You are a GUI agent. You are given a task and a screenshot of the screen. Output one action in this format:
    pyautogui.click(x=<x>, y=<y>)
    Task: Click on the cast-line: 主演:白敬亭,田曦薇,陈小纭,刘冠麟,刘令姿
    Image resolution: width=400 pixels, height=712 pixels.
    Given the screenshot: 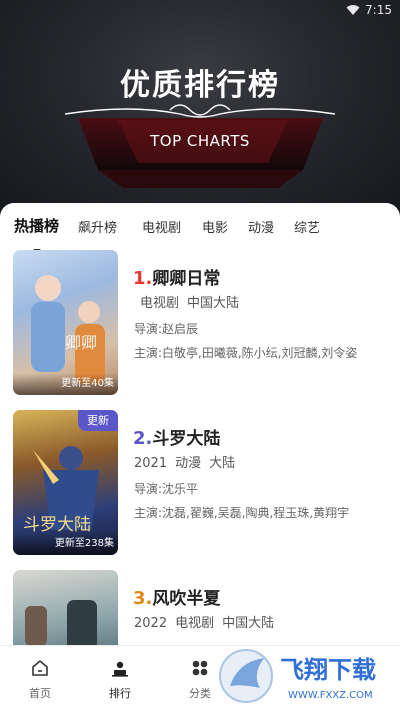 What is the action you would take?
    pyautogui.click(x=246, y=353)
    